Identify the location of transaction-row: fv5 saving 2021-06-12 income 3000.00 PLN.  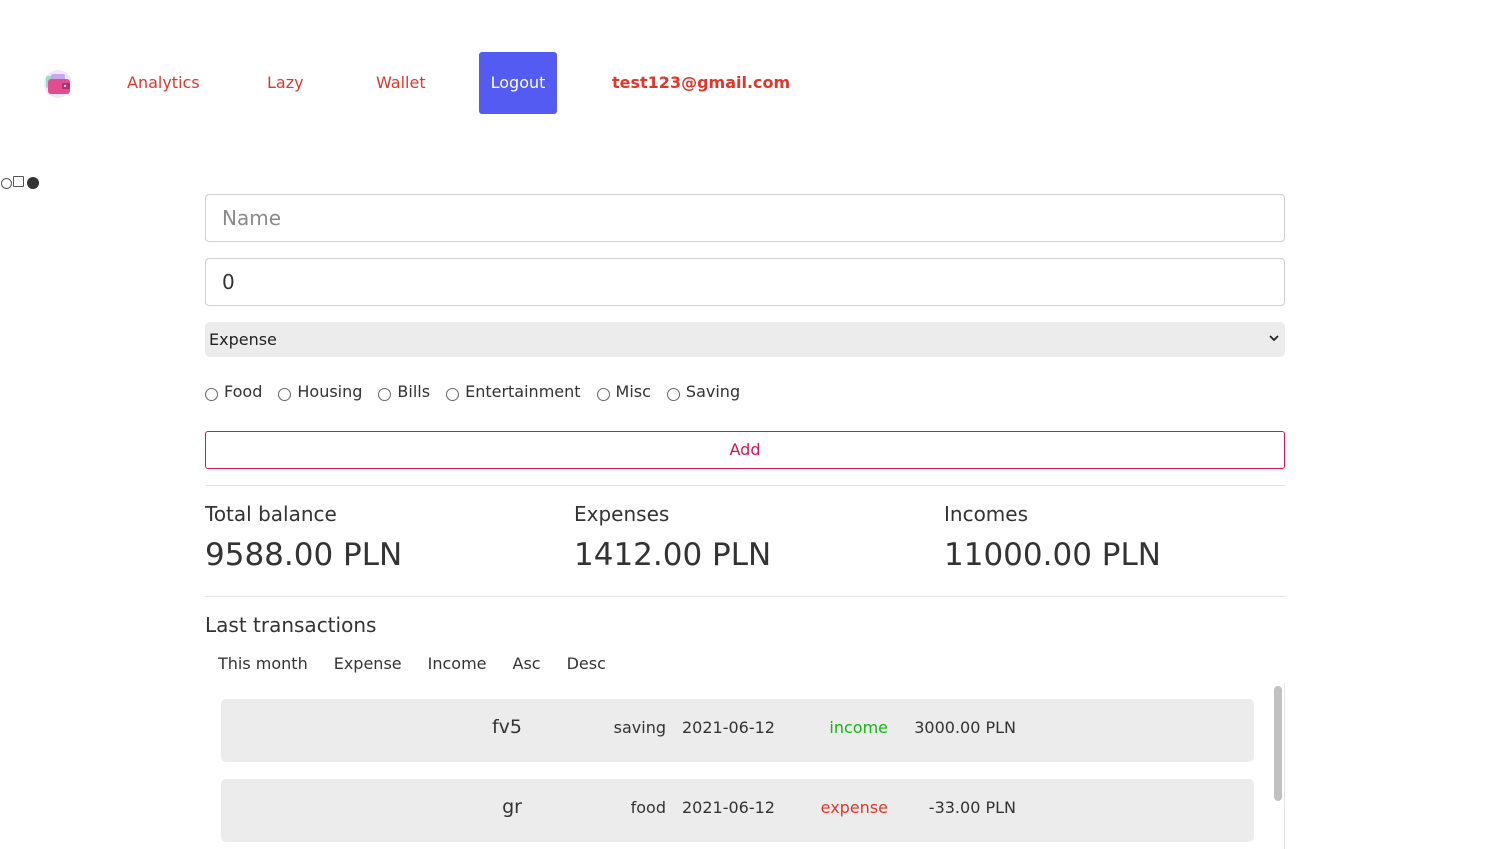
(737, 730).